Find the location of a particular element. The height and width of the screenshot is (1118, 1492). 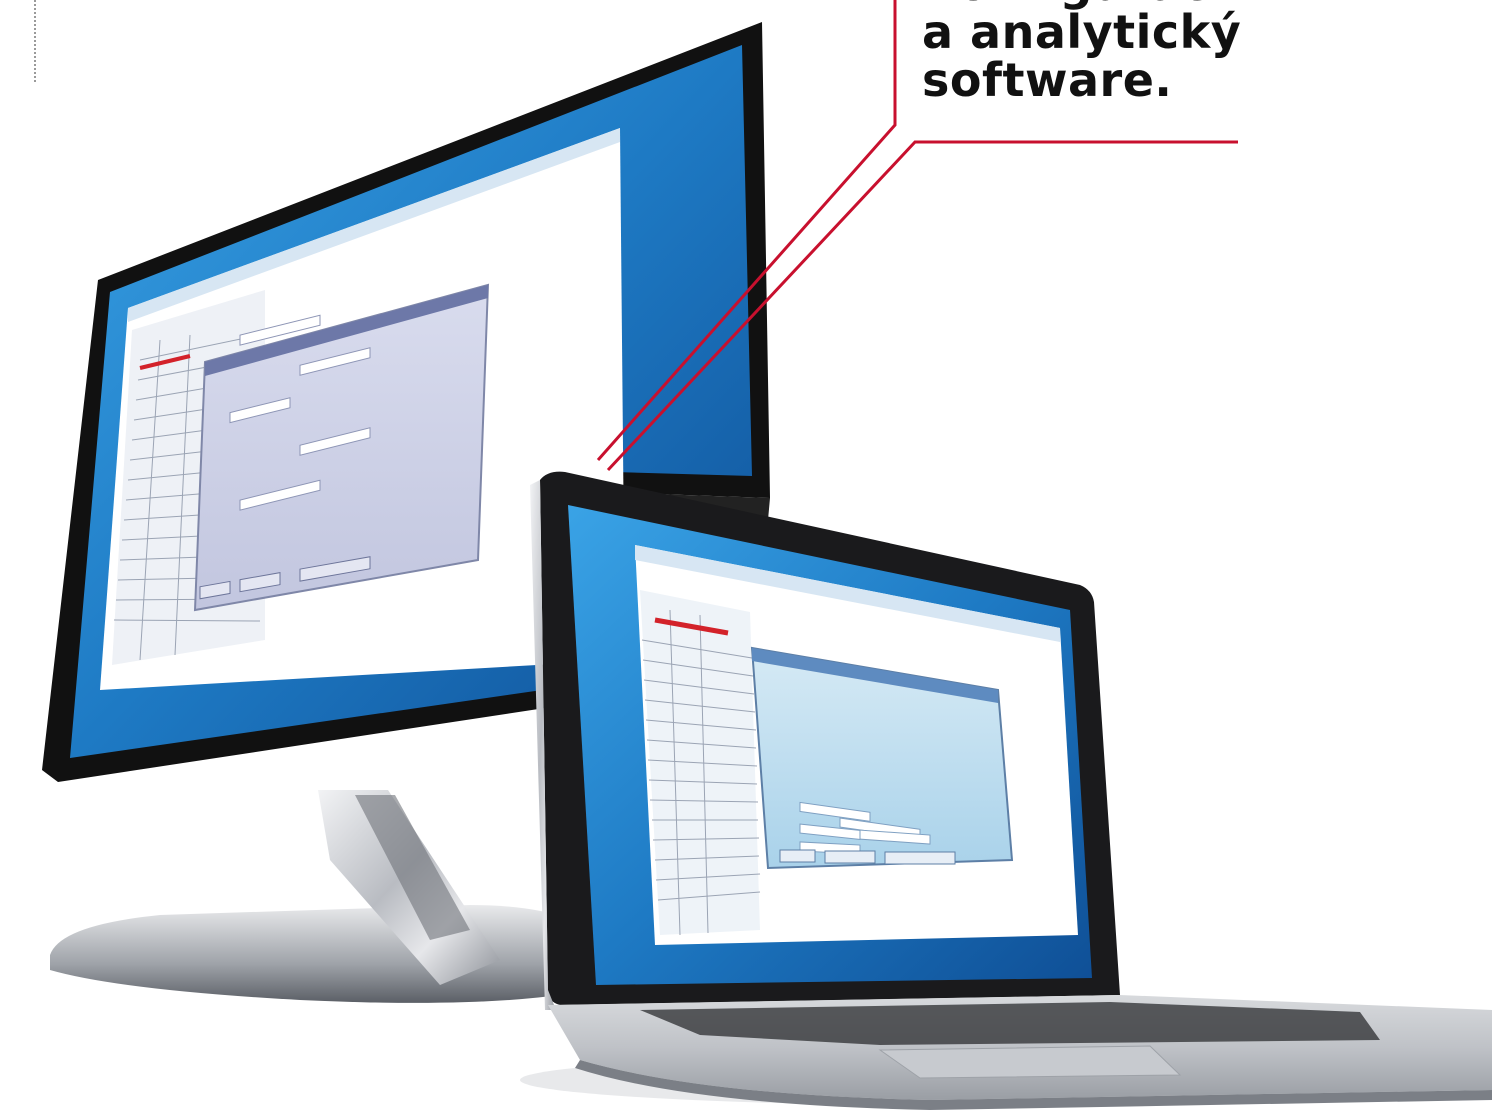

monitor-base is located at coordinates (330, 954).